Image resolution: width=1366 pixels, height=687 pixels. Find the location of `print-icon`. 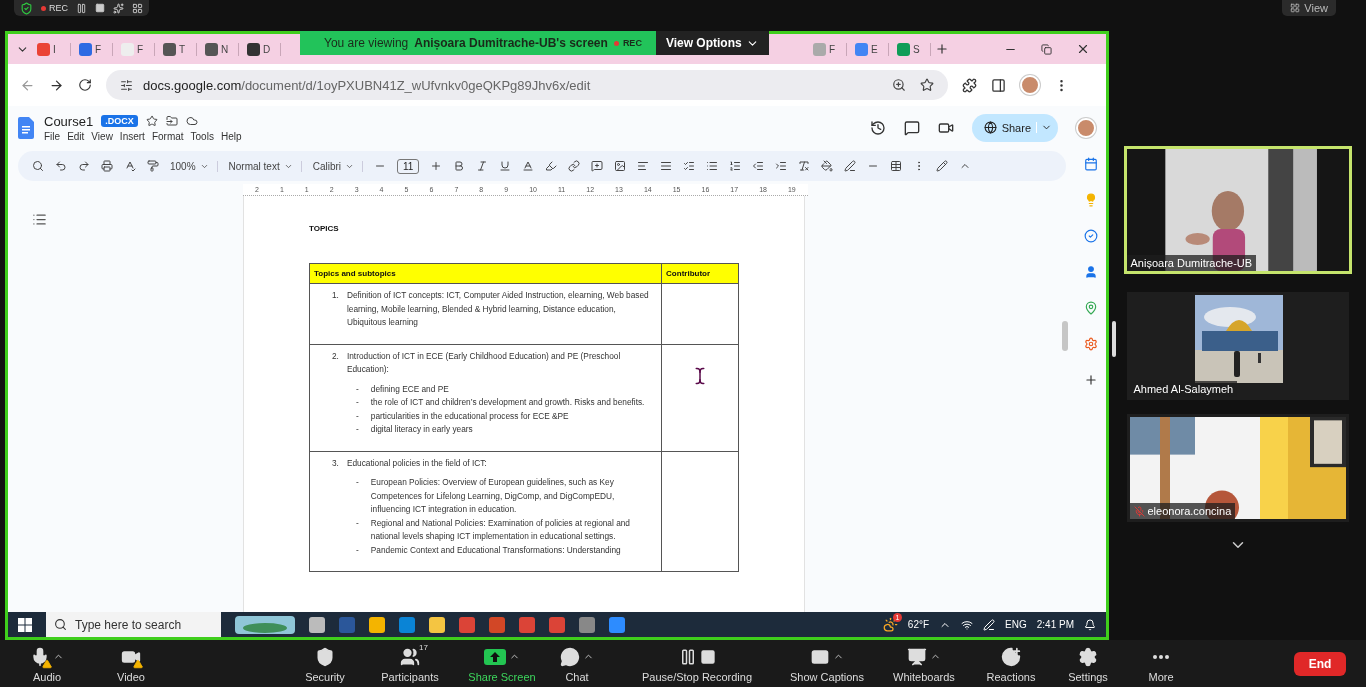

print-icon is located at coordinates (107, 166).